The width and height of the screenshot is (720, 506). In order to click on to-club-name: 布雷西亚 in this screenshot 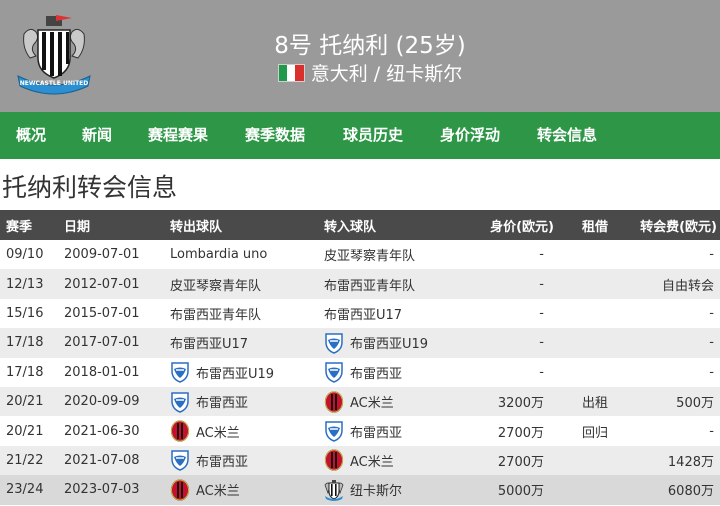, I will do `click(376, 374)`.